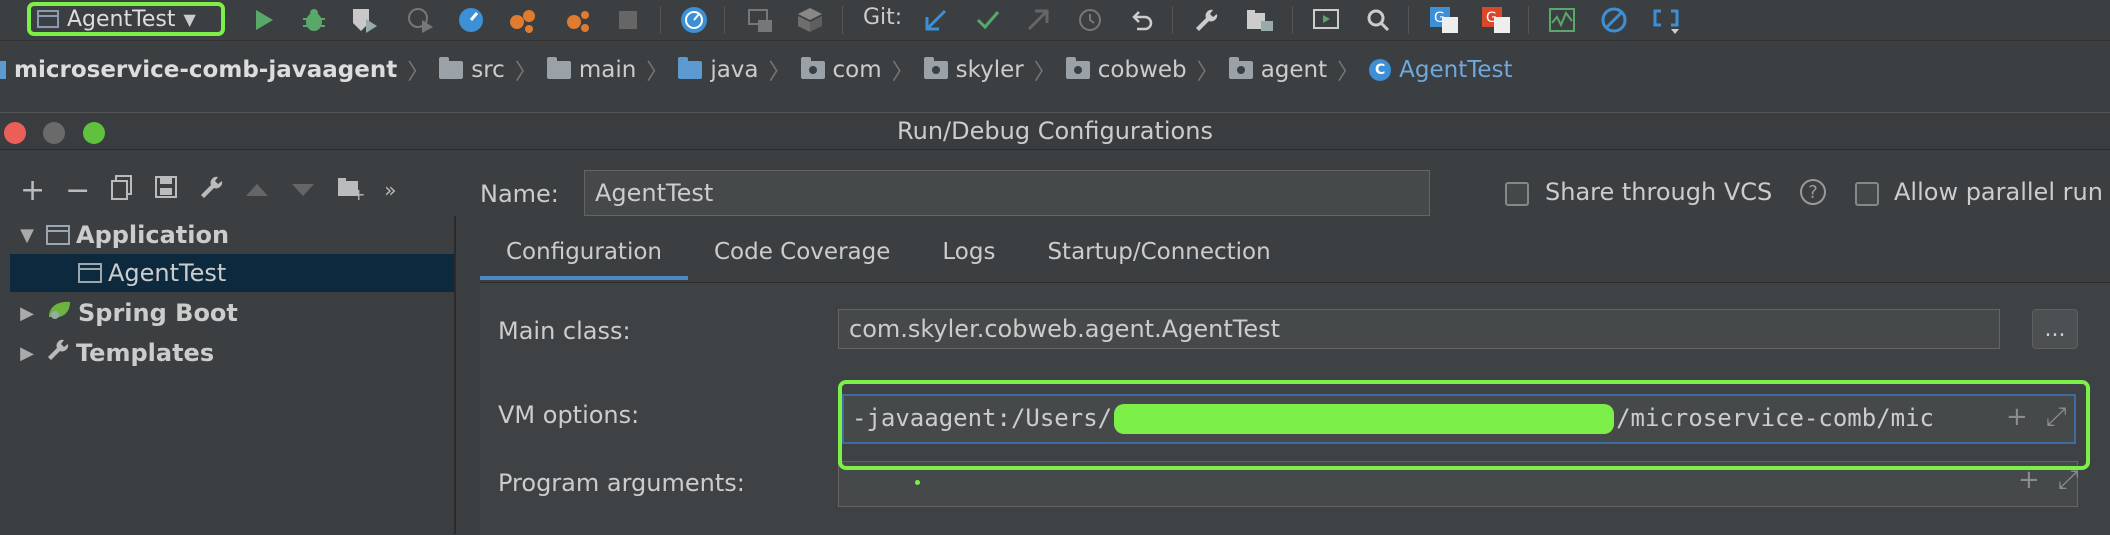  Describe the element at coordinates (167, 273) in the screenshot. I see `tree-item-label: AgentTest` at that location.